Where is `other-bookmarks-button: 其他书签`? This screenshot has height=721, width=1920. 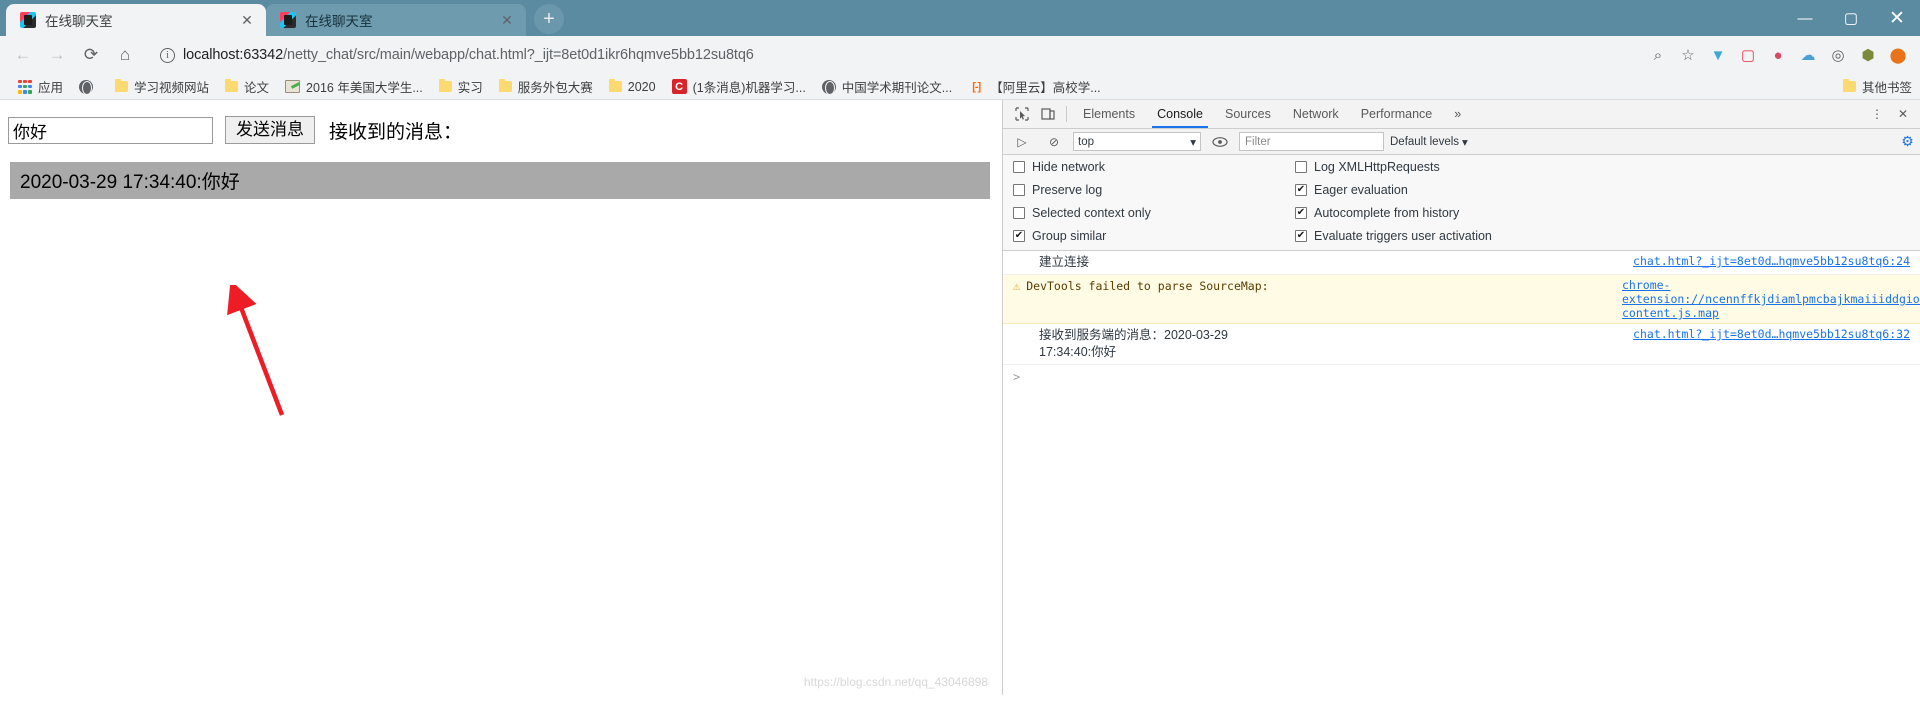
other-bookmarks-button: 其他书签 is located at coordinates (1877, 86).